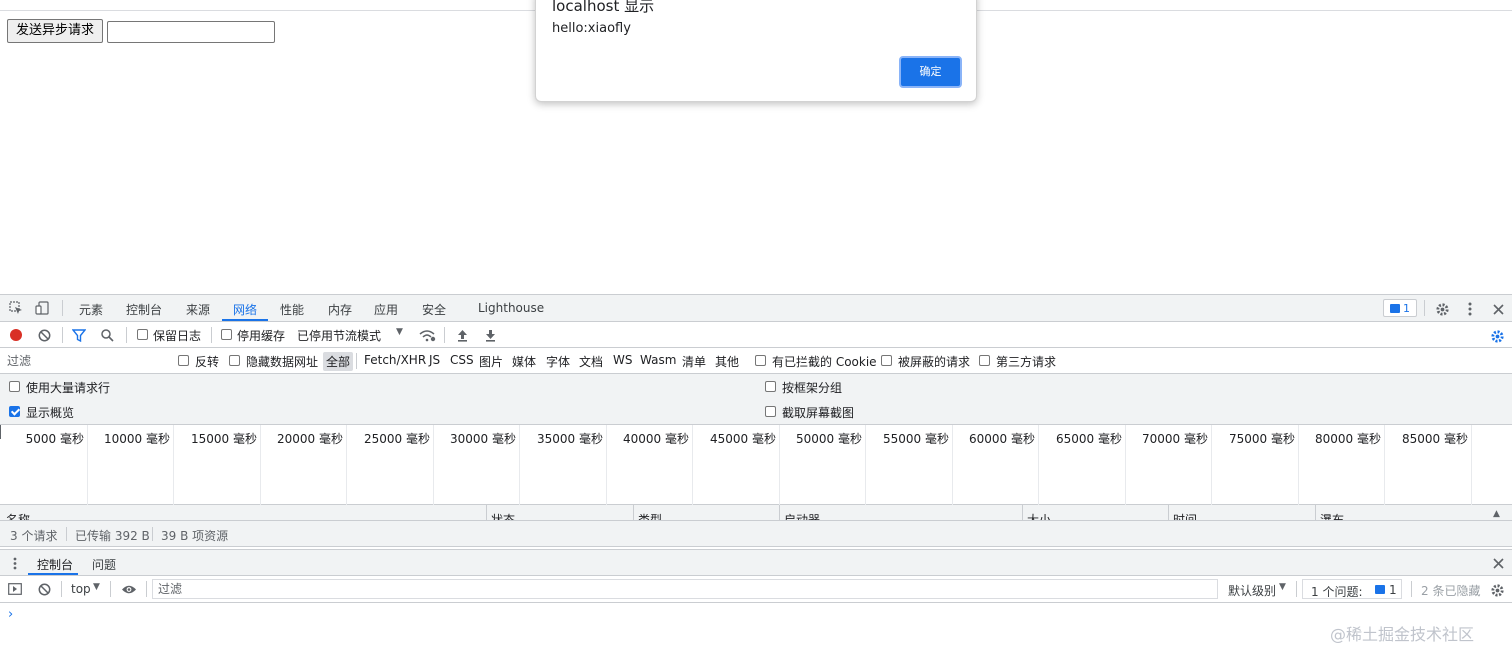 This screenshot has width=1512, height=659. Describe the element at coordinates (603, 7) in the screenshot. I see `alert-title: localhost 显示` at that location.